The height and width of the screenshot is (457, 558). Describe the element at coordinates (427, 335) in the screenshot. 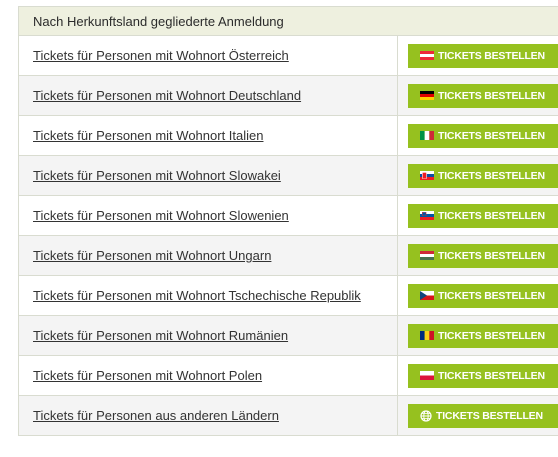

I see `flag-romania-icon` at that location.